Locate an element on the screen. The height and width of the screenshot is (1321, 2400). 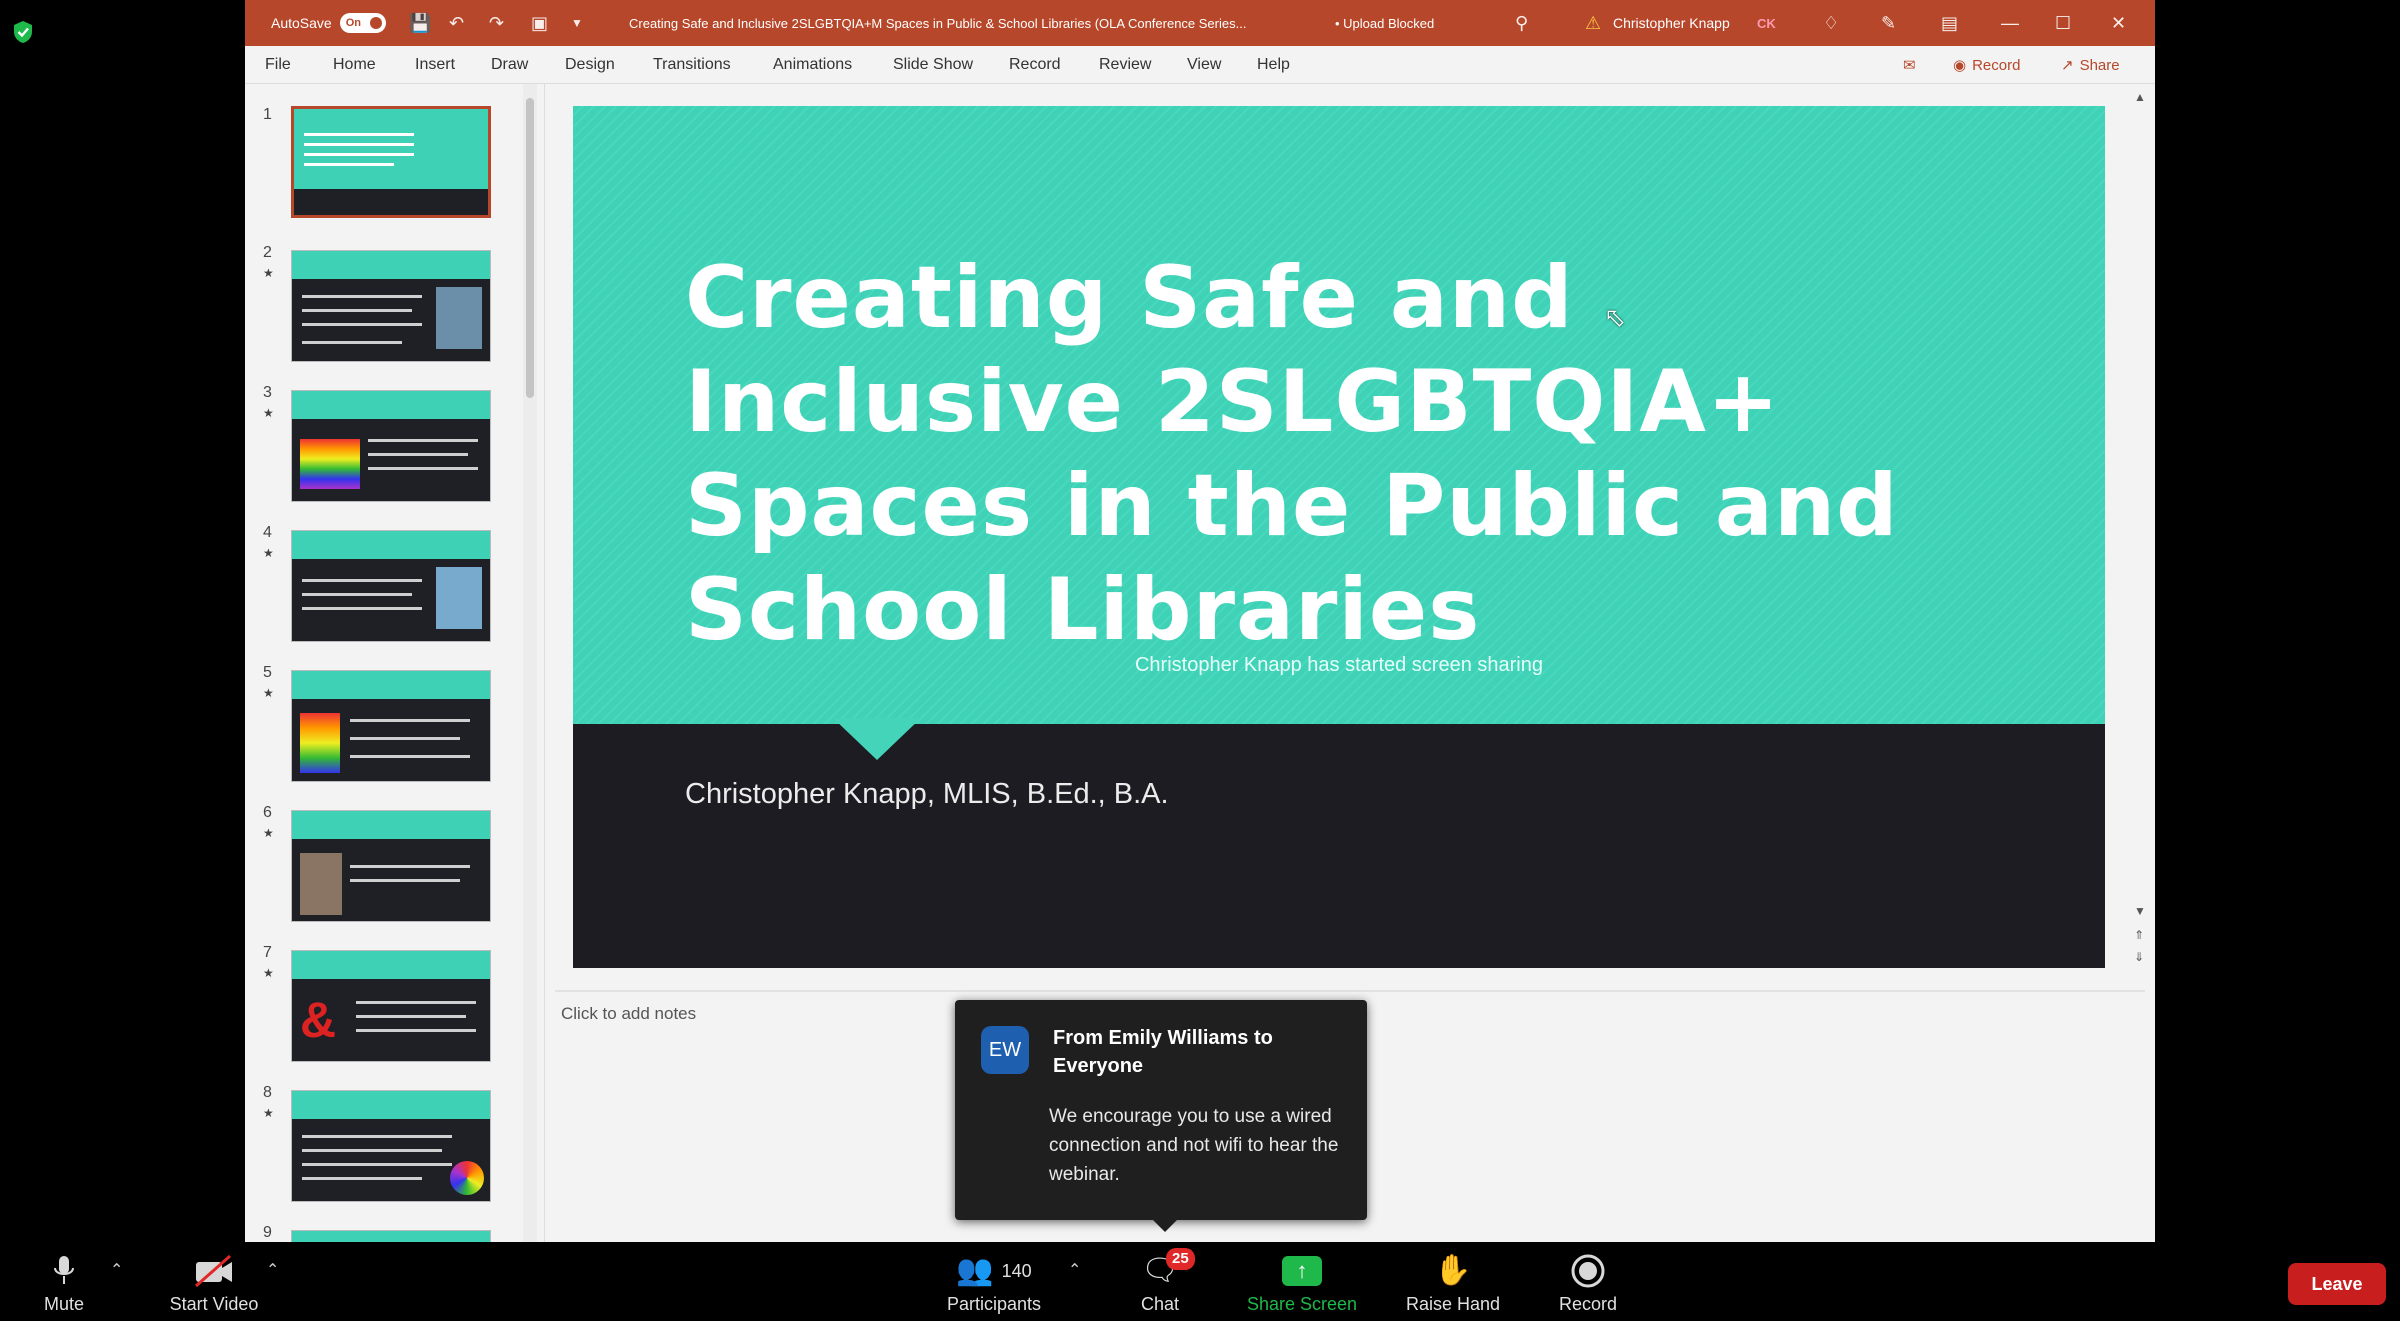
autosave-control: AutoSave On is located at coordinates (328, 23).